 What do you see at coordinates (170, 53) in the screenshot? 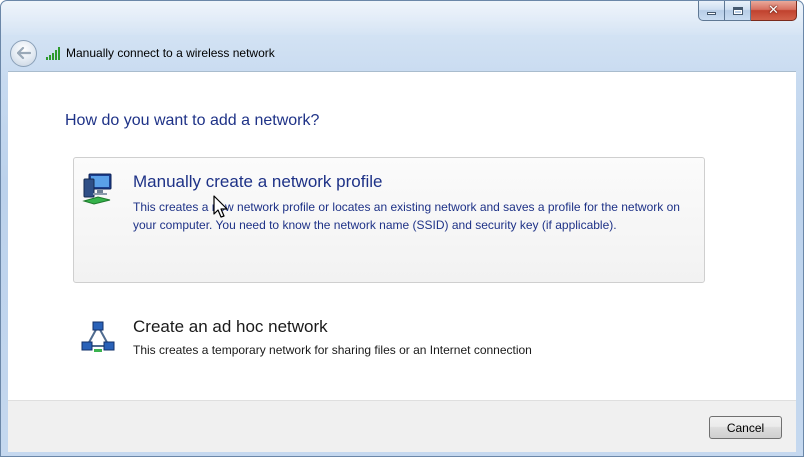
I see `window-title: Manually connect to a wireless network` at bounding box center [170, 53].